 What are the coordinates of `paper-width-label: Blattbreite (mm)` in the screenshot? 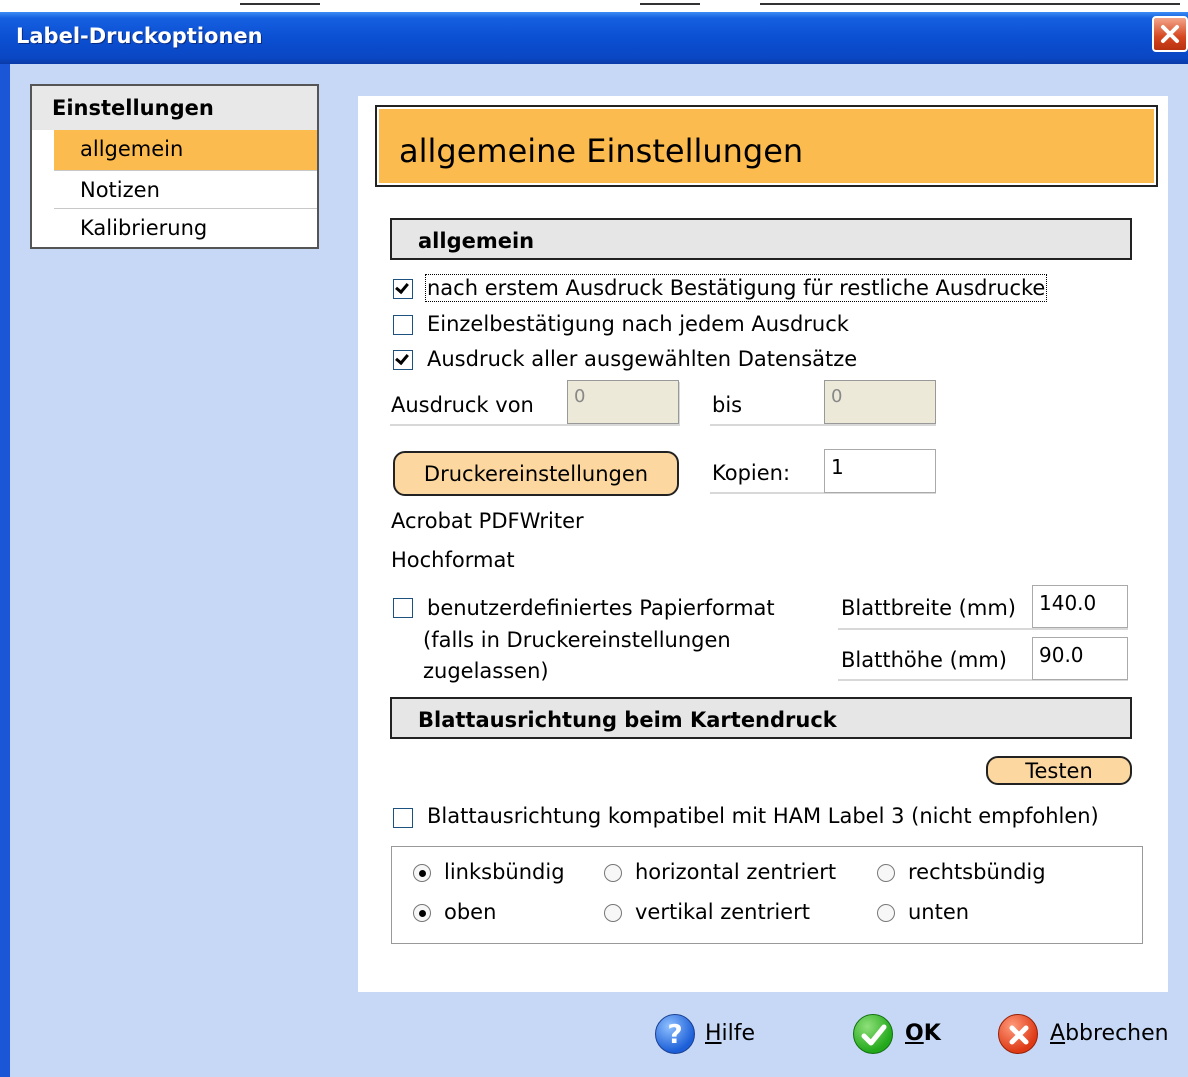 It's located at (928, 608).